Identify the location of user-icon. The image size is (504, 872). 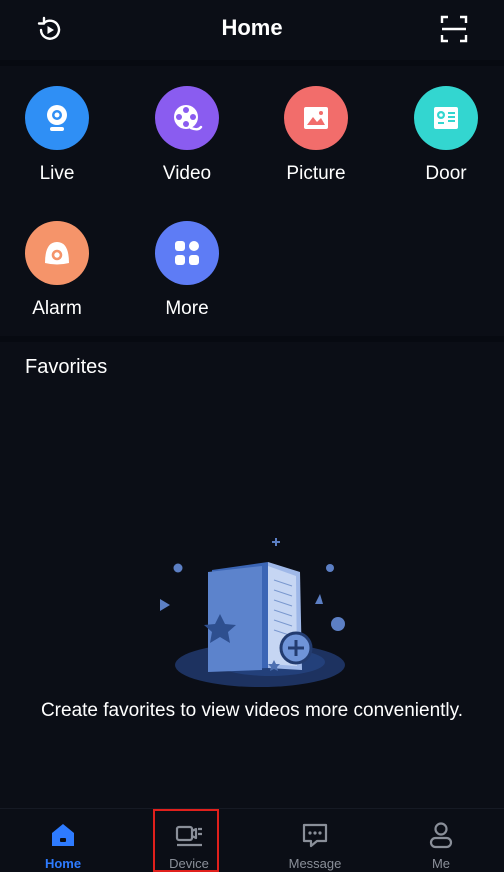
(441, 835).